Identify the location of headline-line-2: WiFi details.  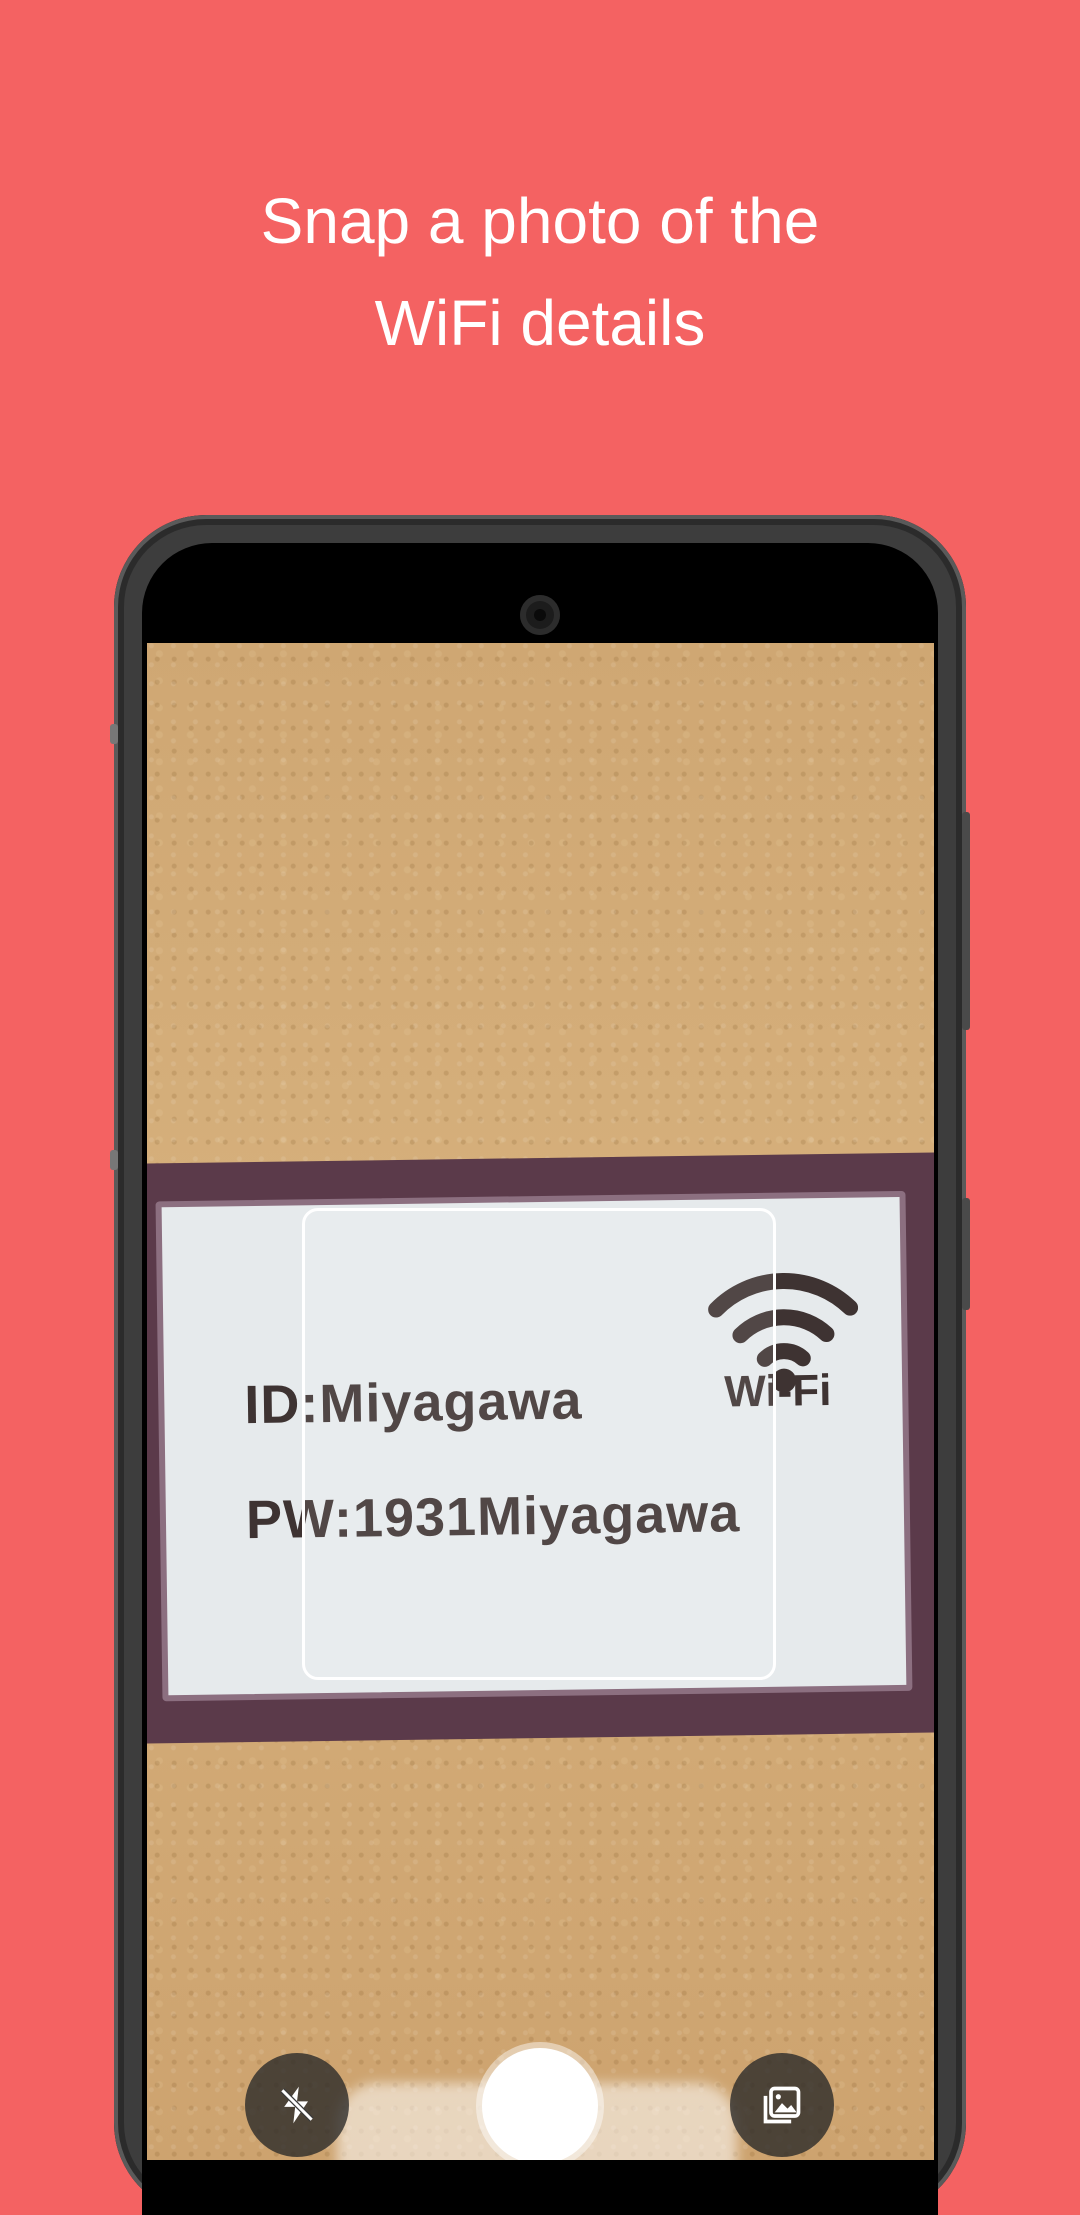
(540, 323).